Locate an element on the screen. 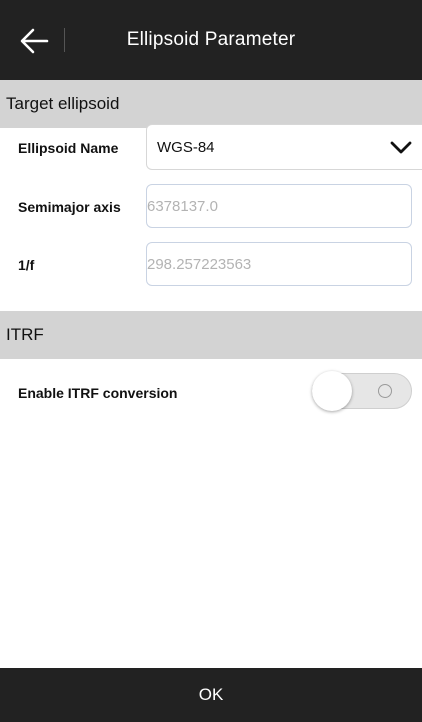  chevron-down-icon is located at coordinates (401, 147).